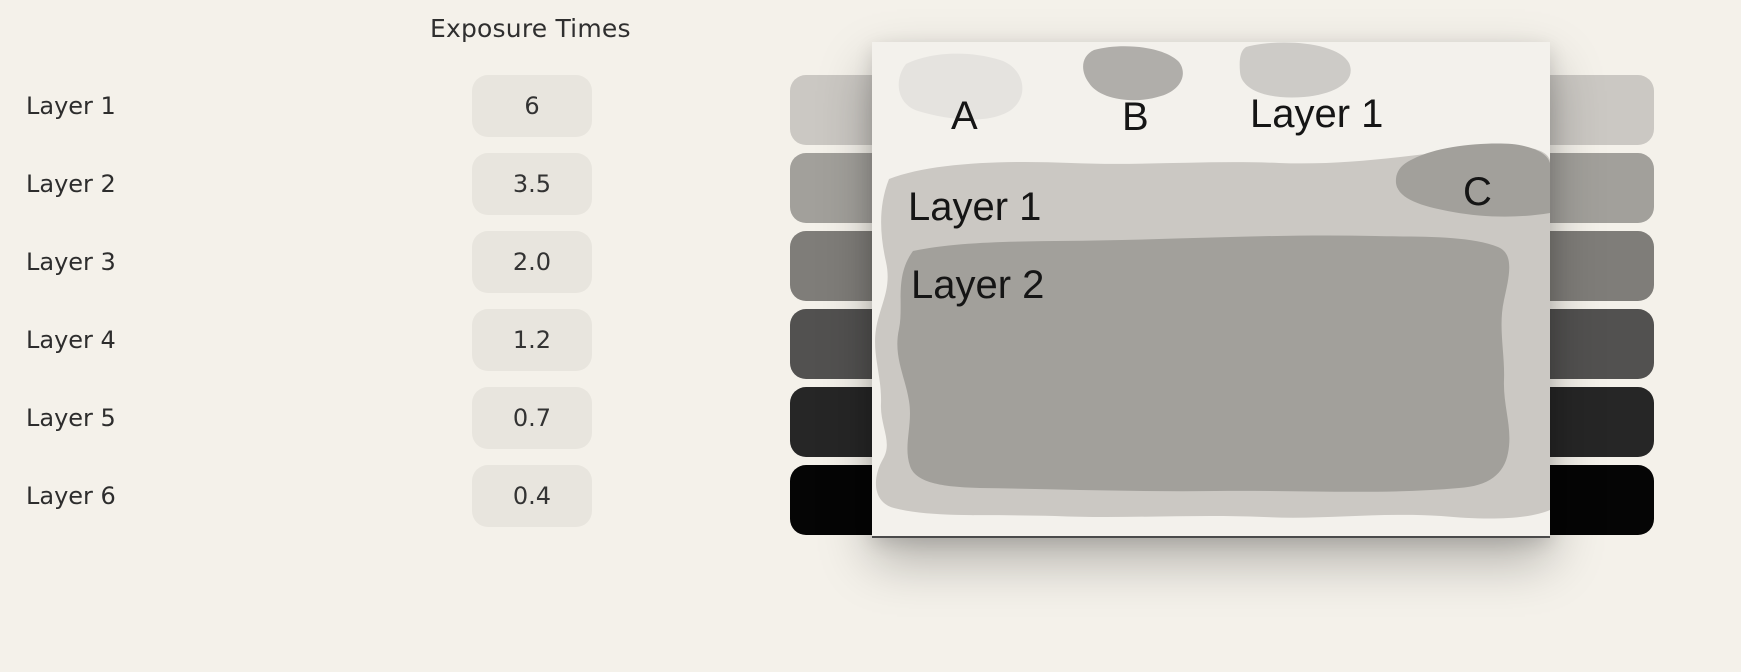  What do you see at coordinates (1317, 114) in the screenshot?
I see `sketch-label-top-layer-1: Layer 1` at bounding box center [1317, 114].